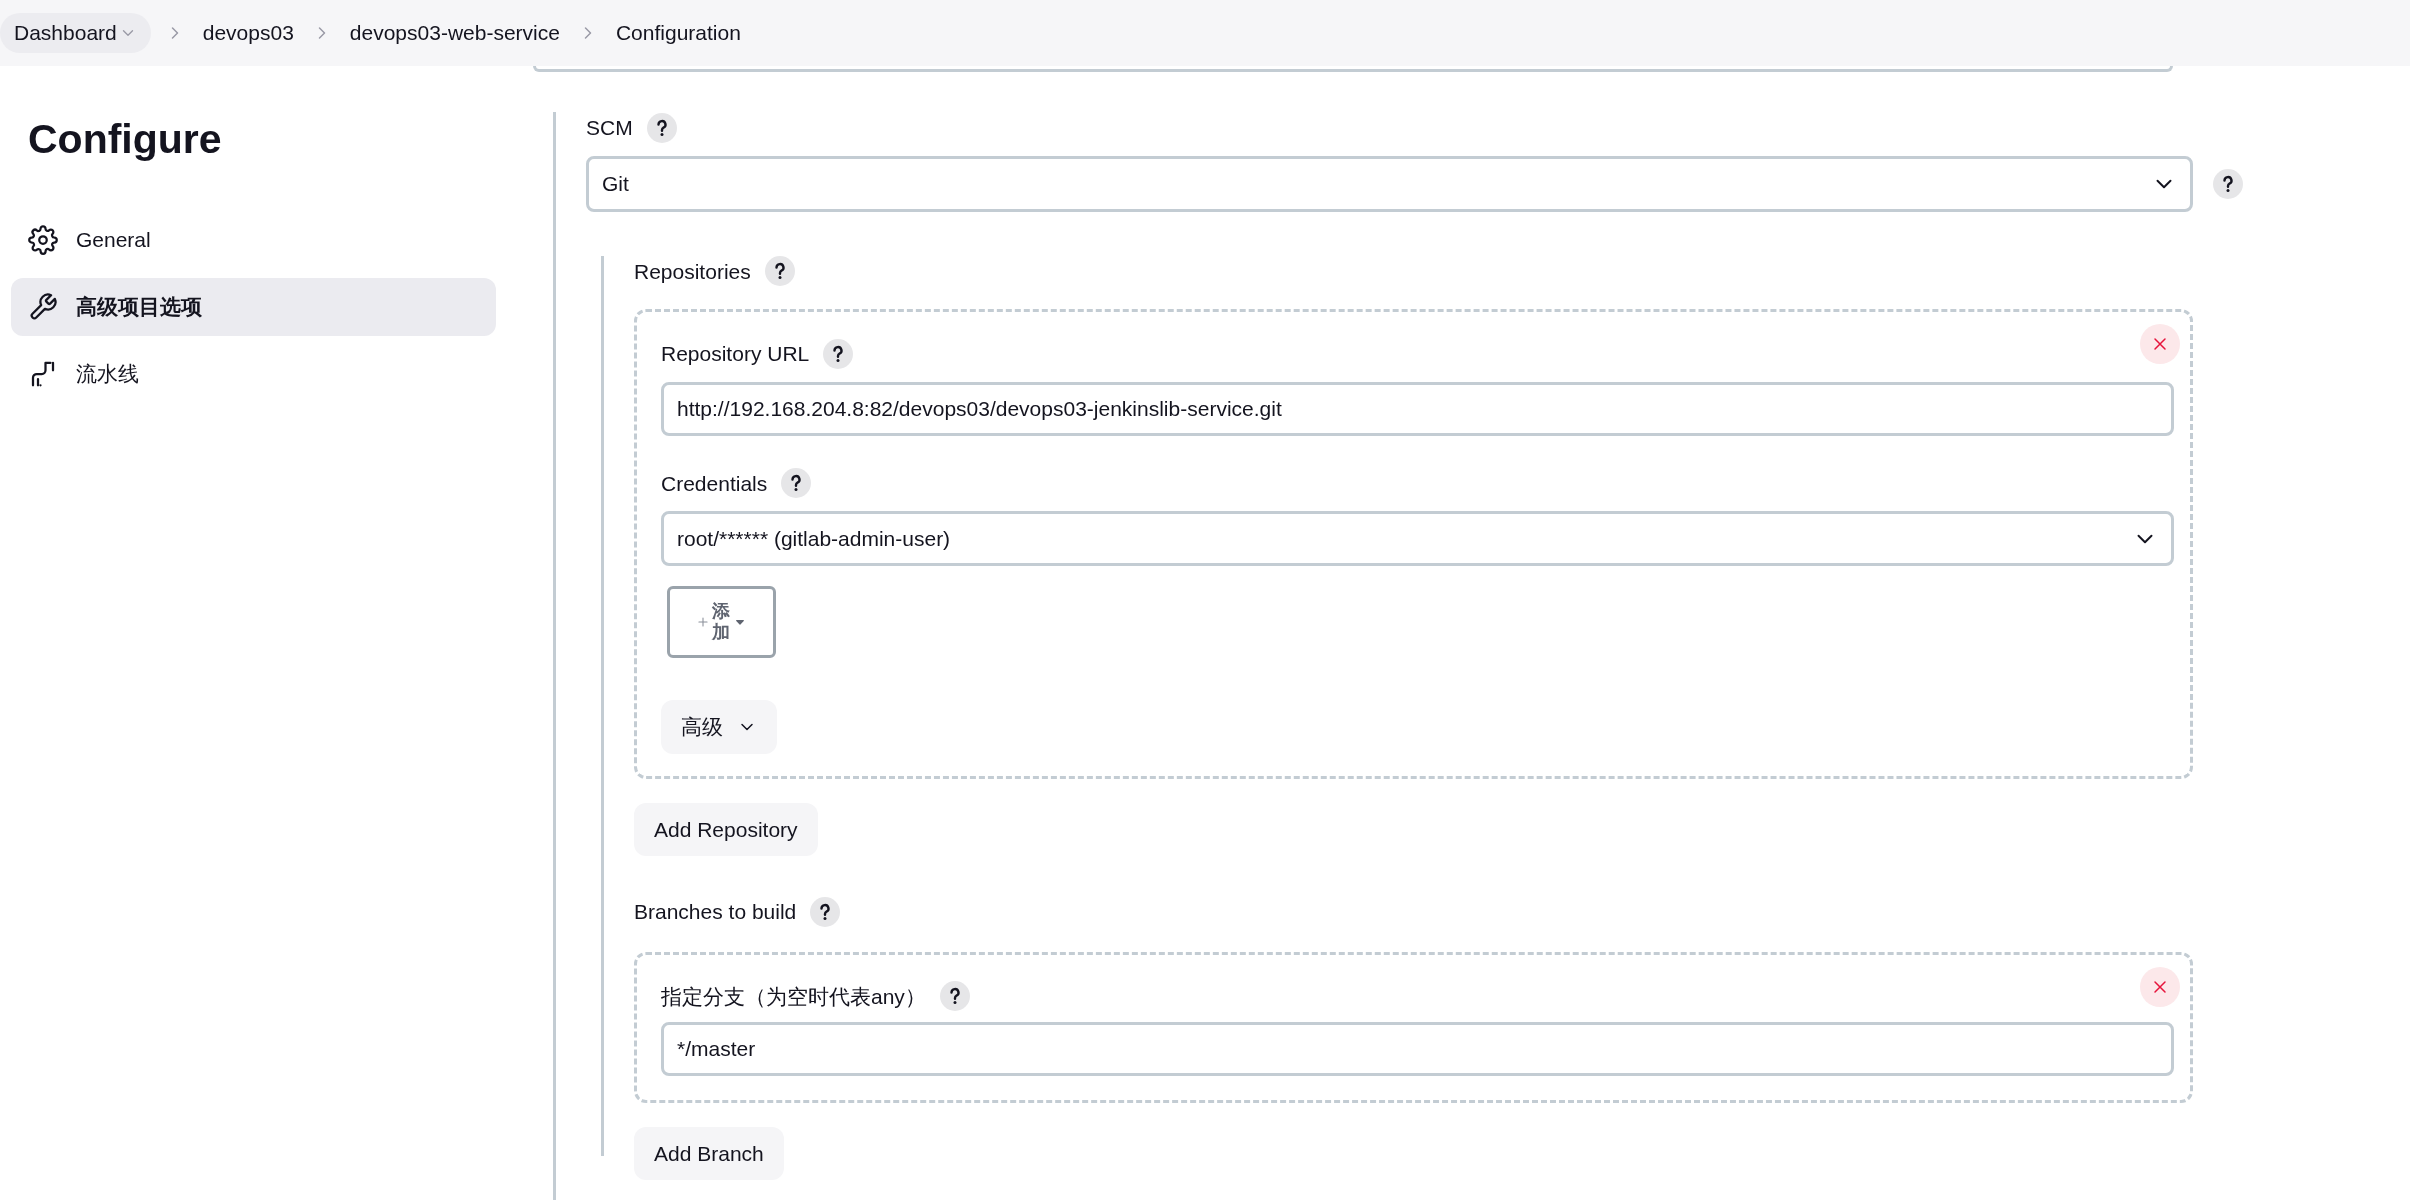 The image size is (2410, 1200). I want to click on plus-icon, so click(702, 622).